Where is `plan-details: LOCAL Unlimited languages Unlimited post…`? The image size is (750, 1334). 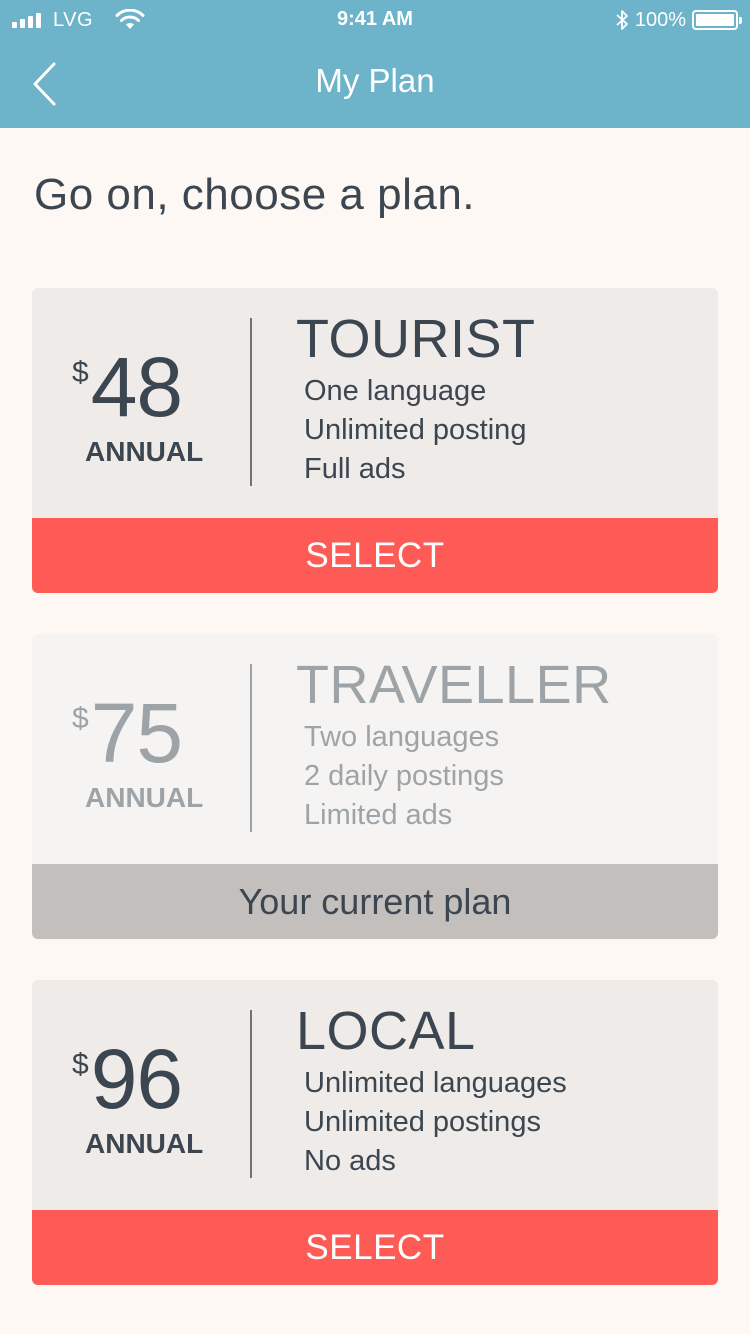
plan-details: LOCAL Unlimited languages Unlimited post… is located at coordinates (431, 1091).